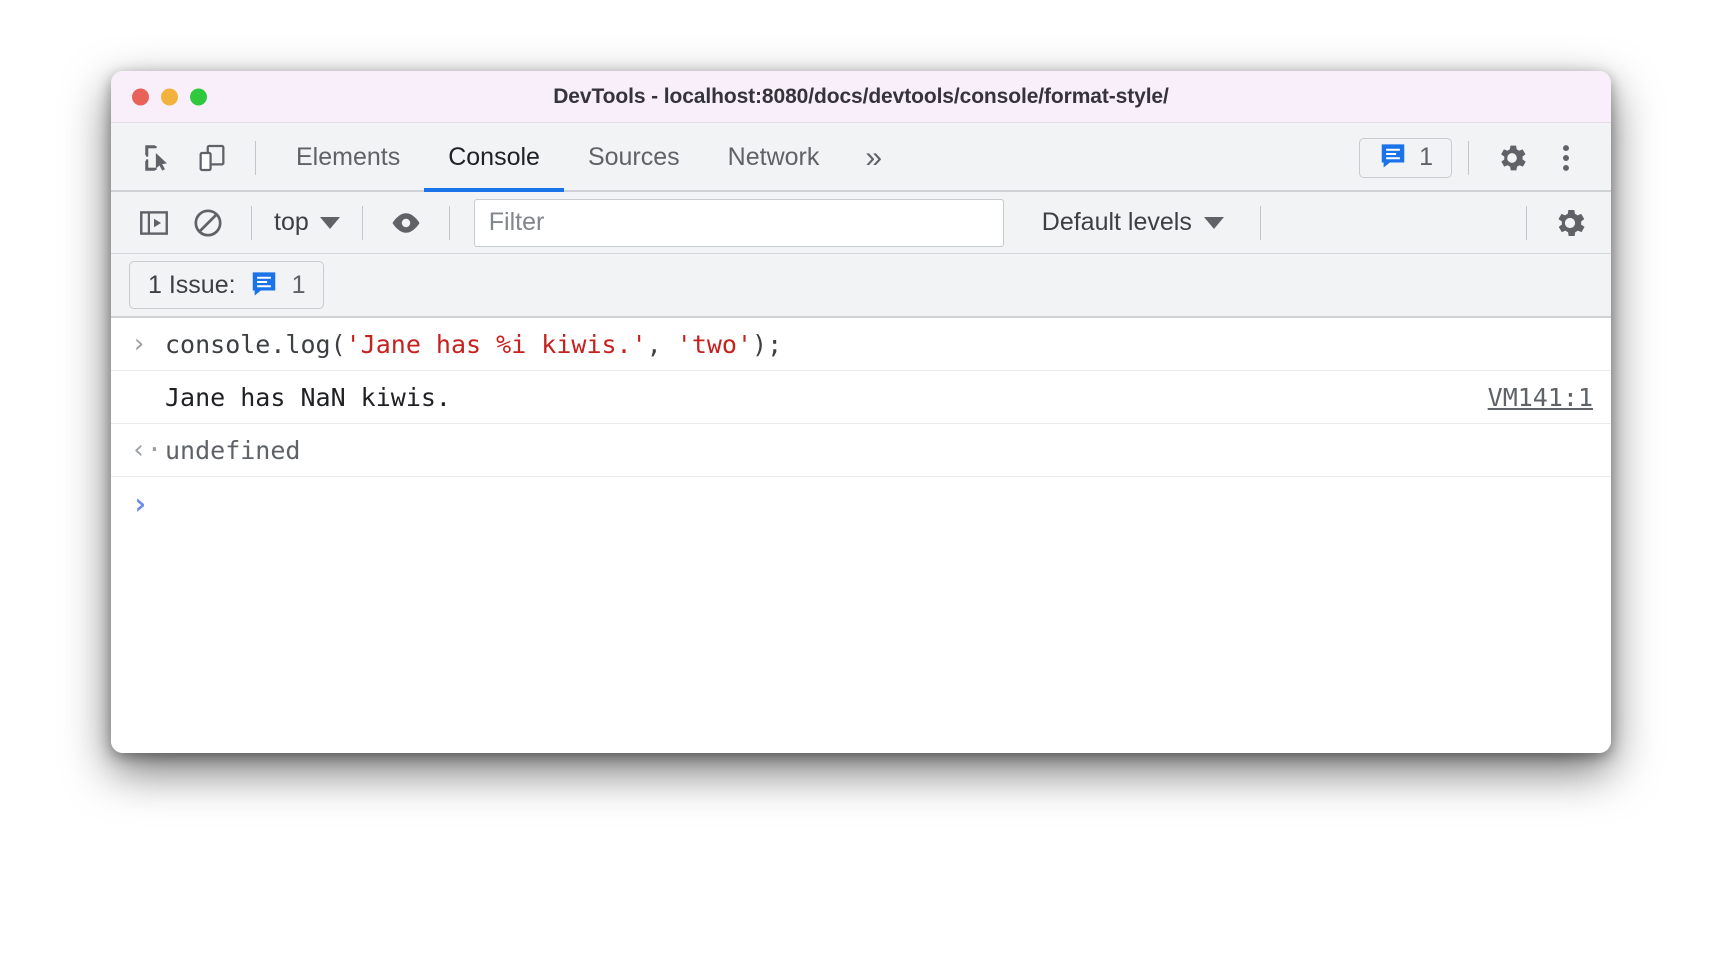 This screenshot has width=1722, height=974. I want to click on issues-badge-button: 1, so click(1405, 157).